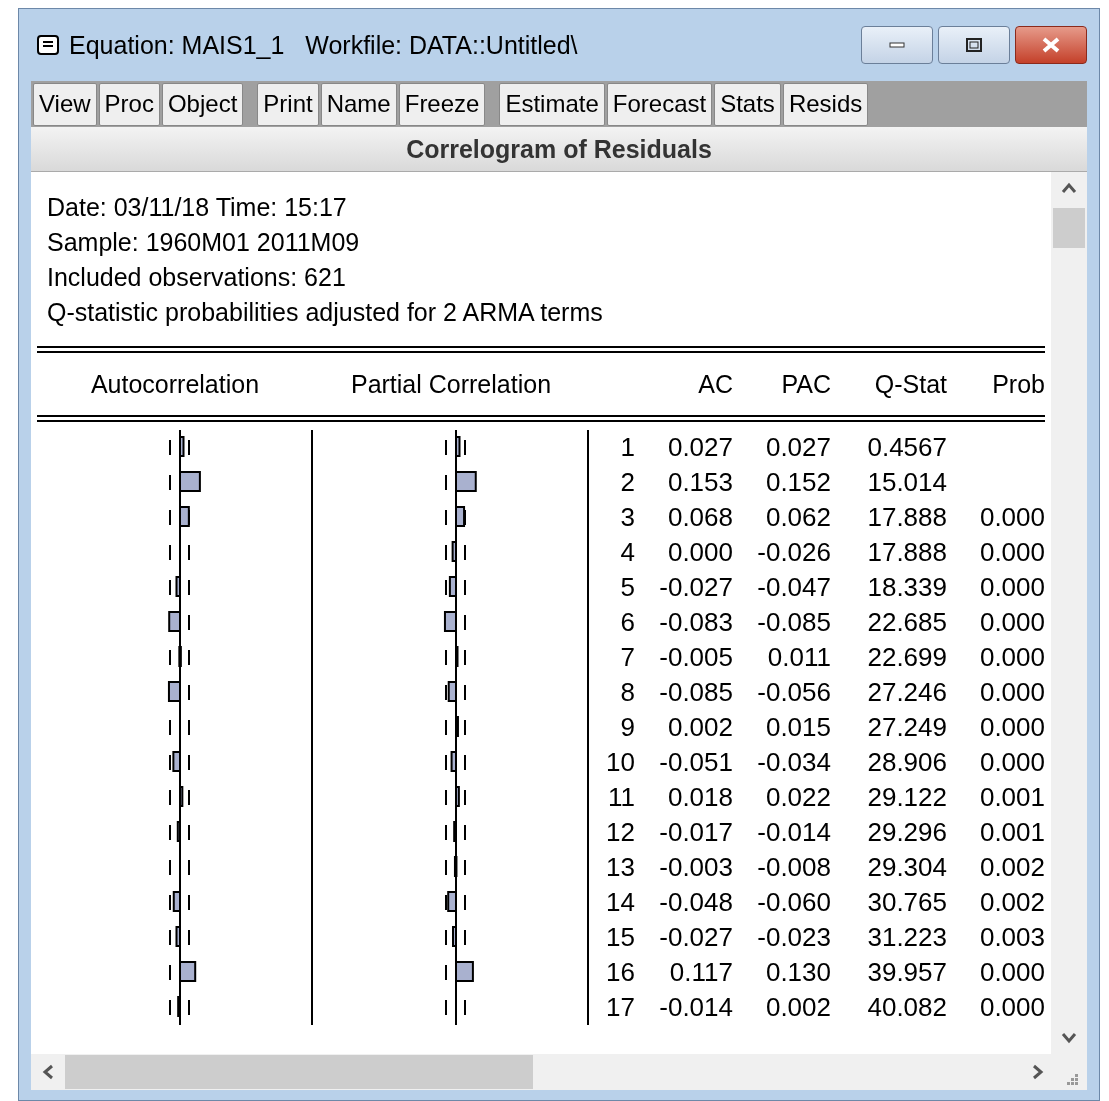  Describe the element at coordinates (715, 384) in the screenshot. I see `column-header: AC` at that location.